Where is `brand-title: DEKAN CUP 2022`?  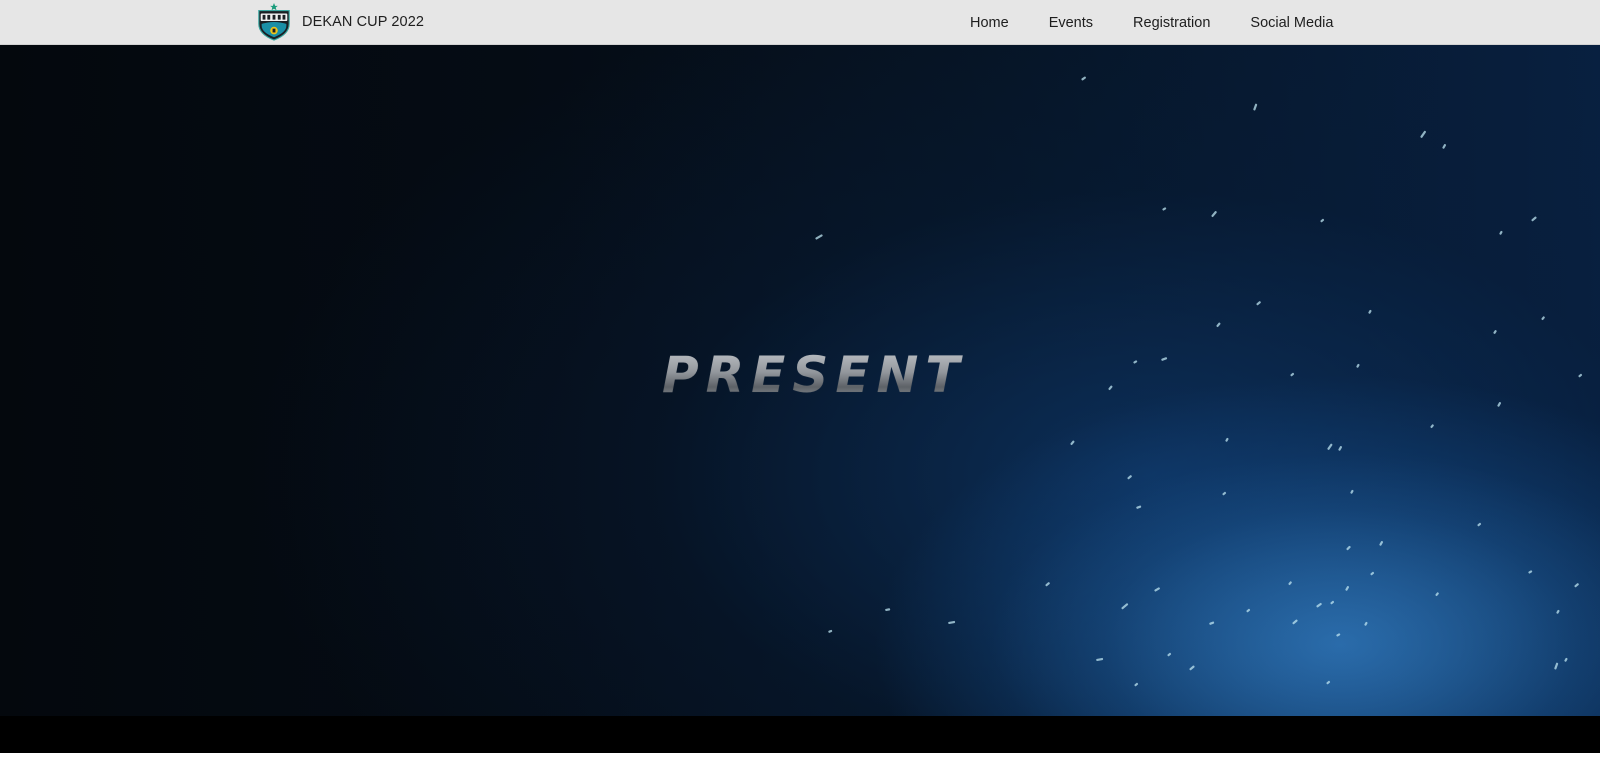
brand-title: DEKAN CUP 2022 is located at coordinates (363, 22).